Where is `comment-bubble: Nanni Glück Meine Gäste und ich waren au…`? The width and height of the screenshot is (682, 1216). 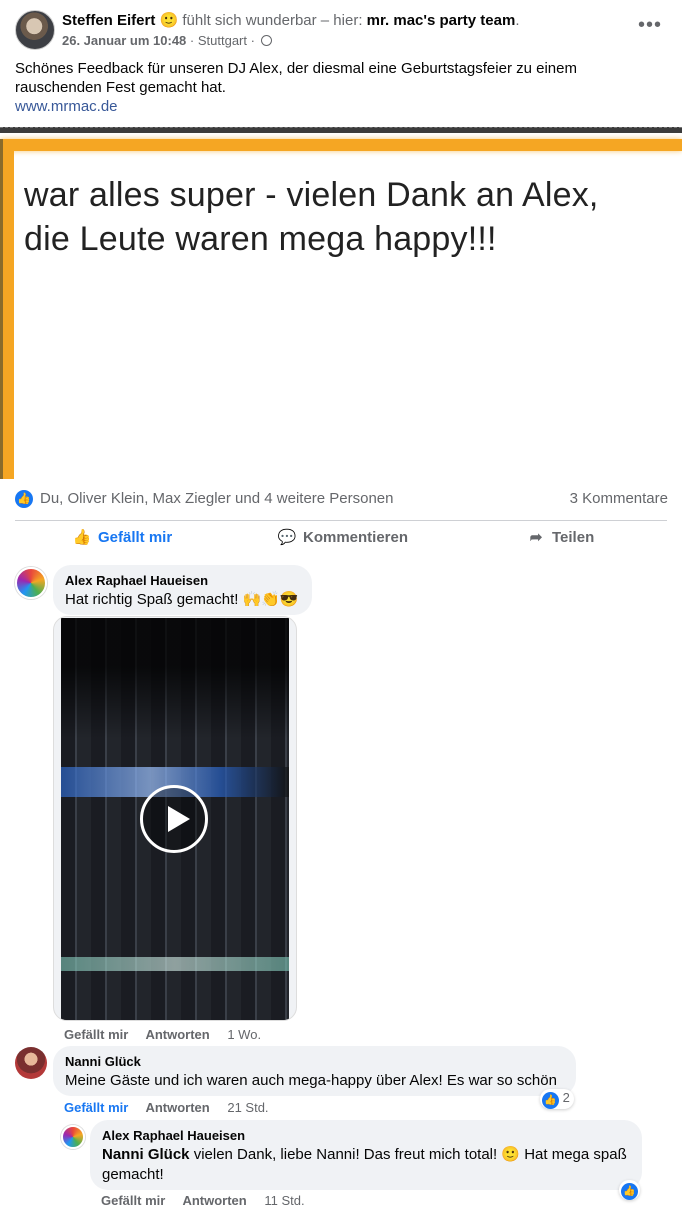
comment-bubble: Nanni Glück Meine Gäste und ich waren au… is located at coordinates (314, 1071).